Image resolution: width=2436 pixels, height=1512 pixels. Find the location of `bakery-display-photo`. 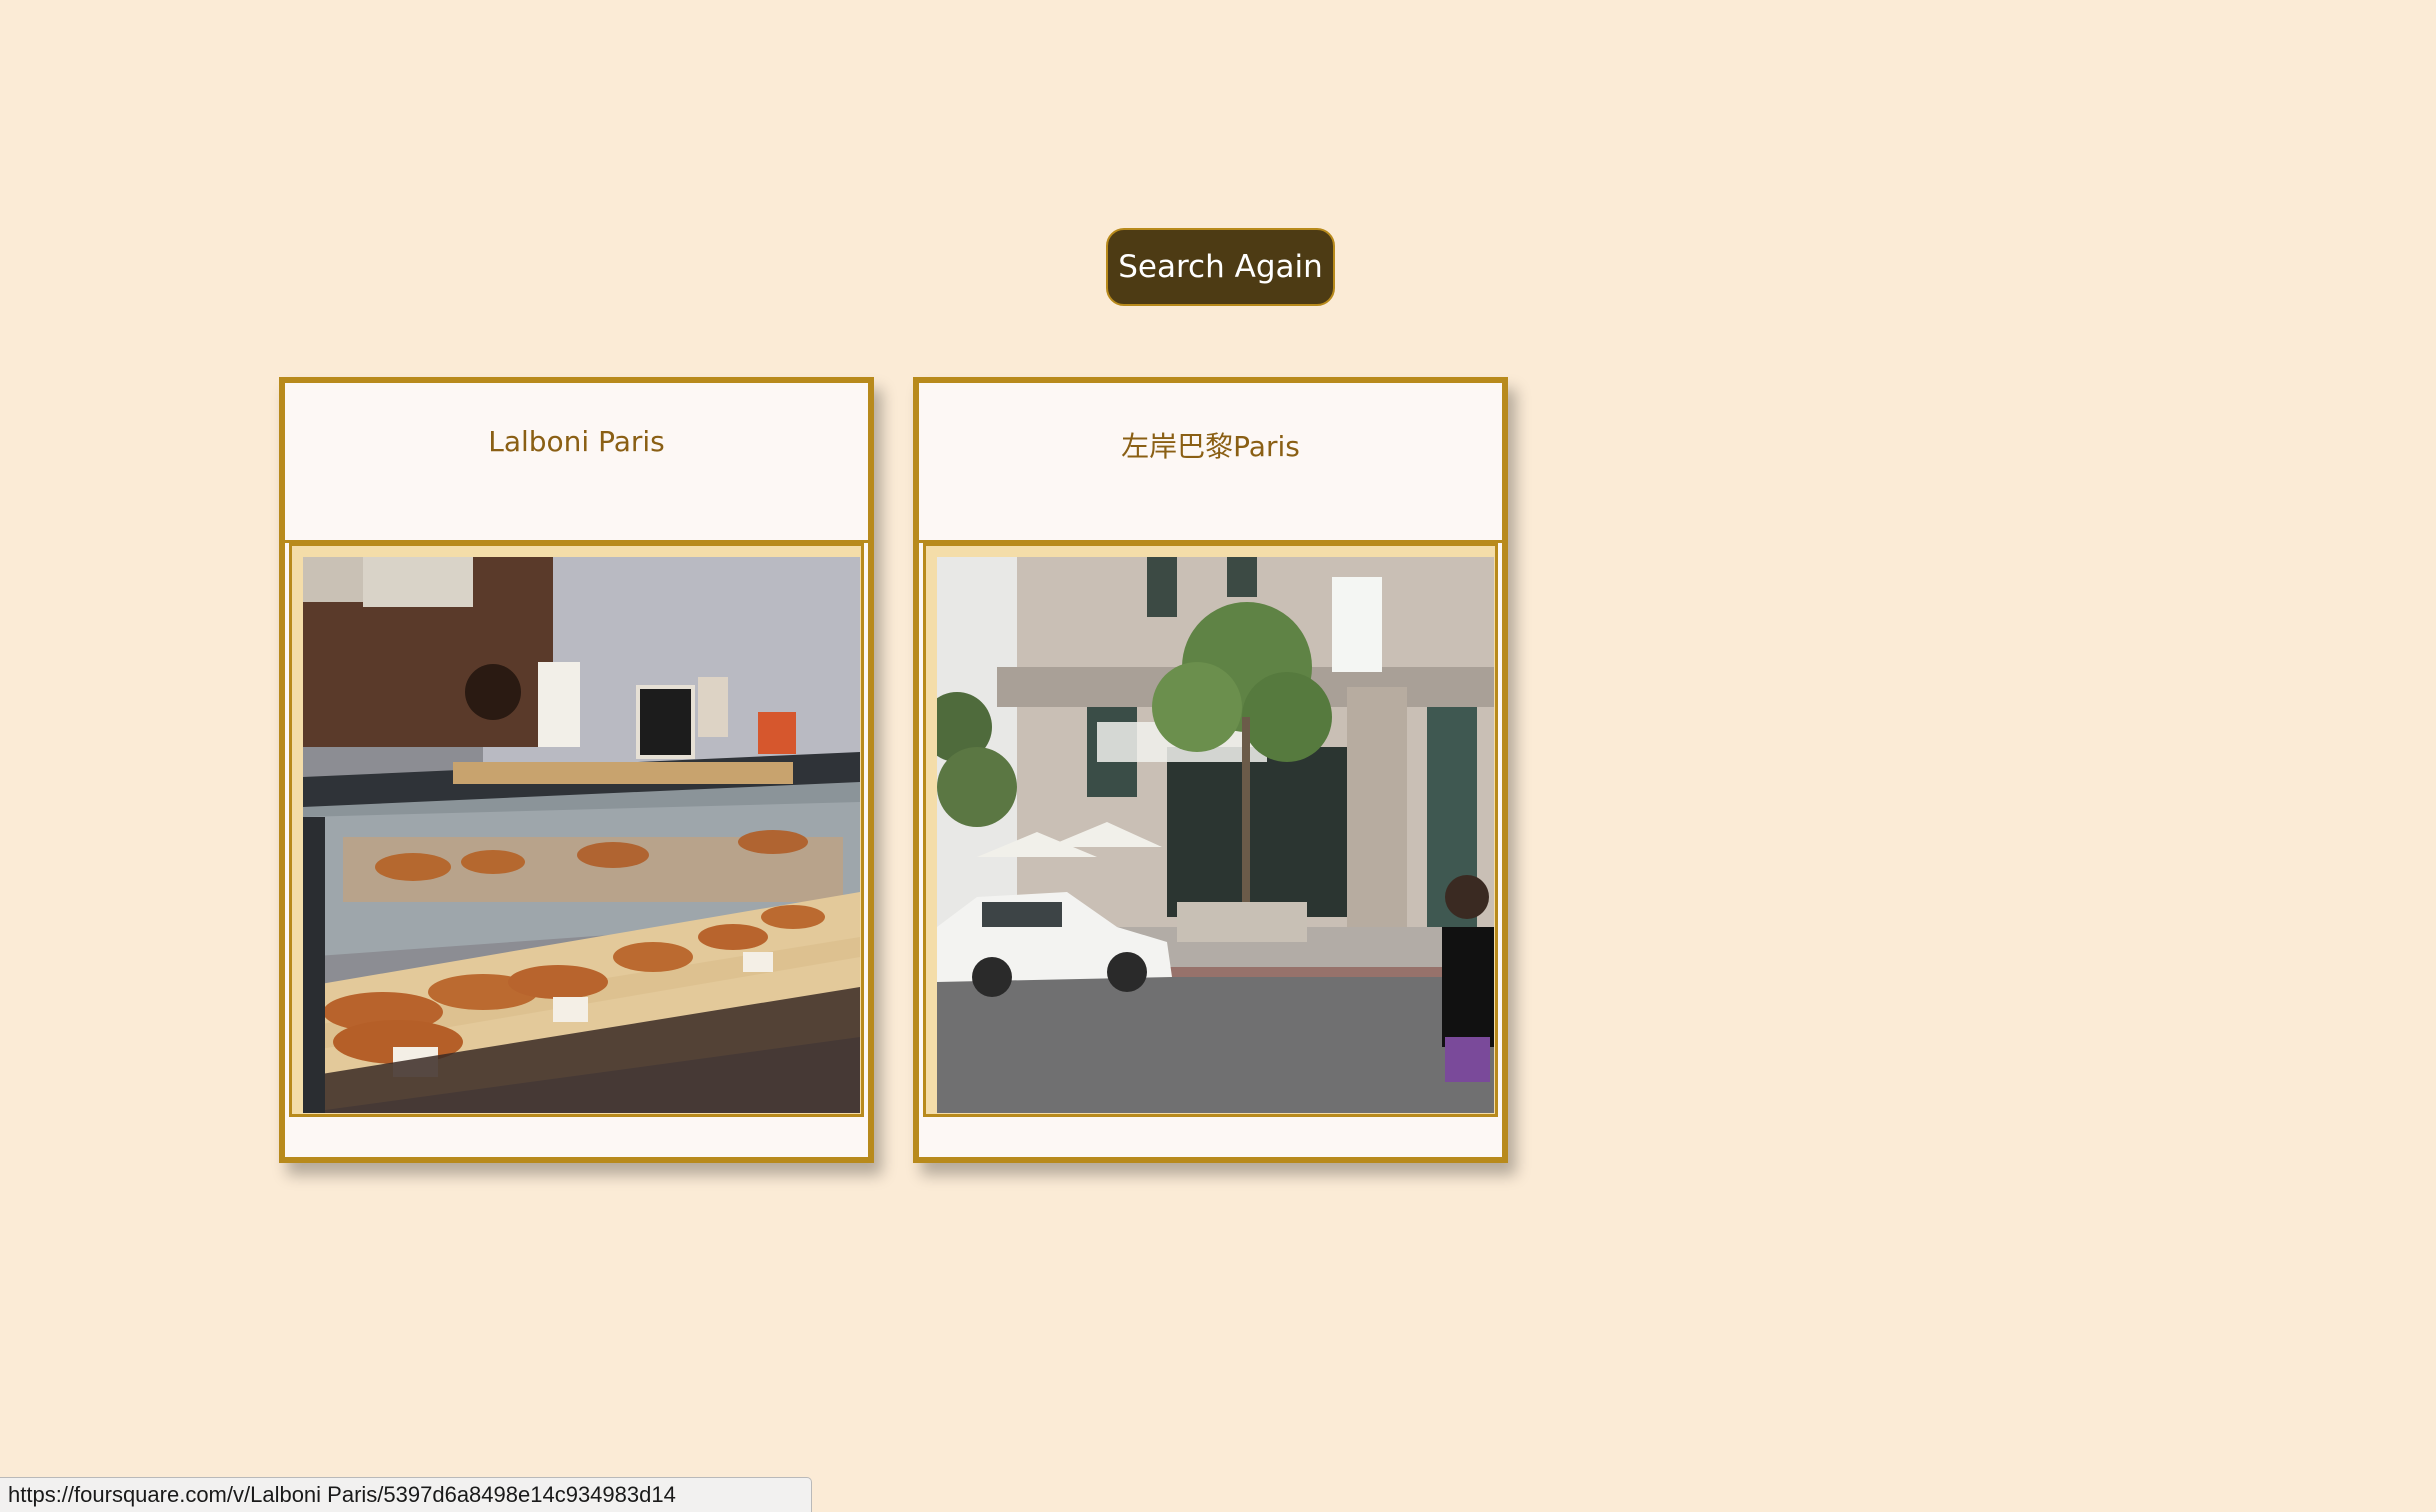

bakery-display-photo is located at coordinates (581, 835).